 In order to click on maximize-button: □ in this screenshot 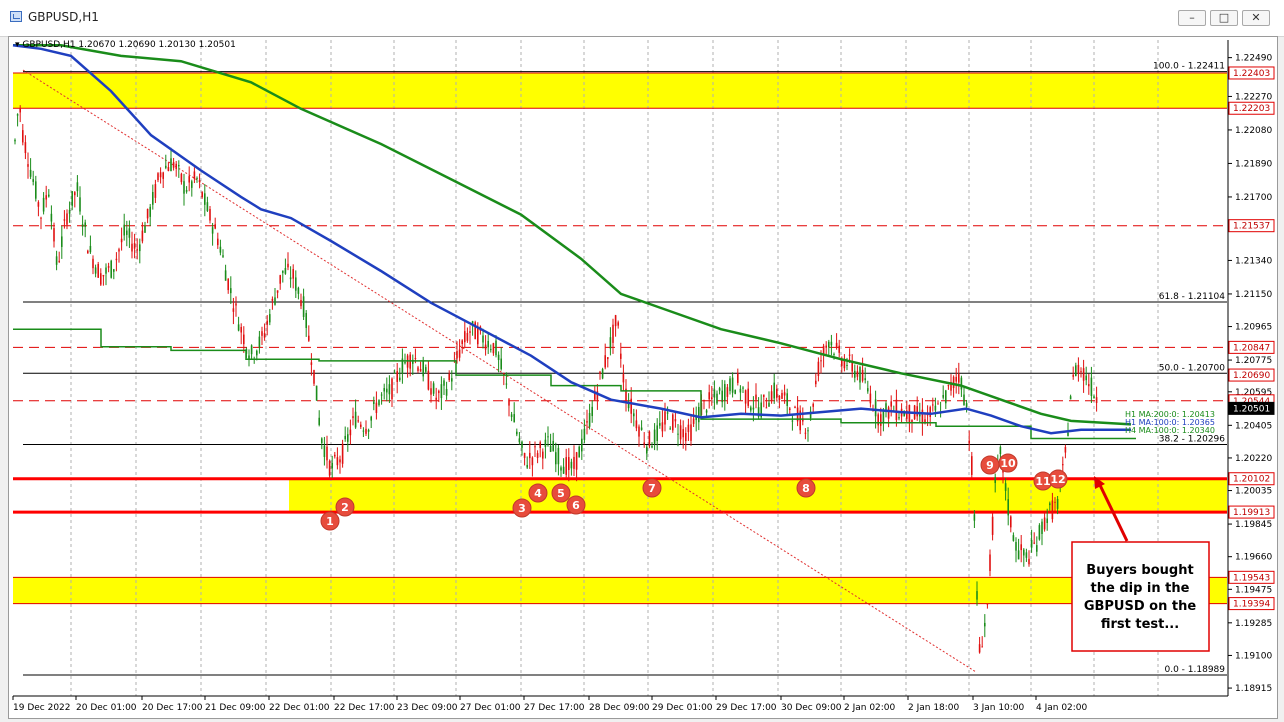, I will do `click(1224, 18)`.